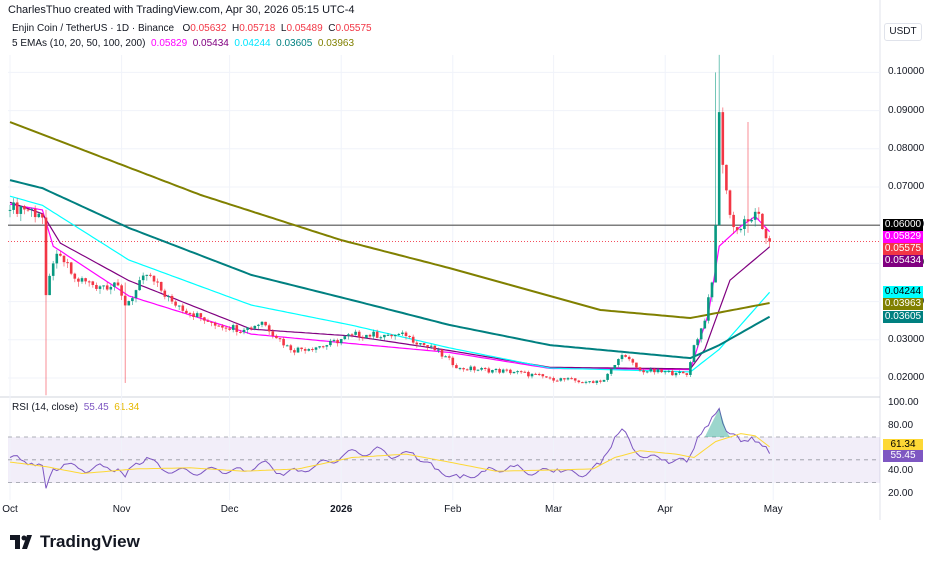  Describe the element at coordinates (229, 509) in the screenshot. I see `time-tick-label: Dec` at that location.